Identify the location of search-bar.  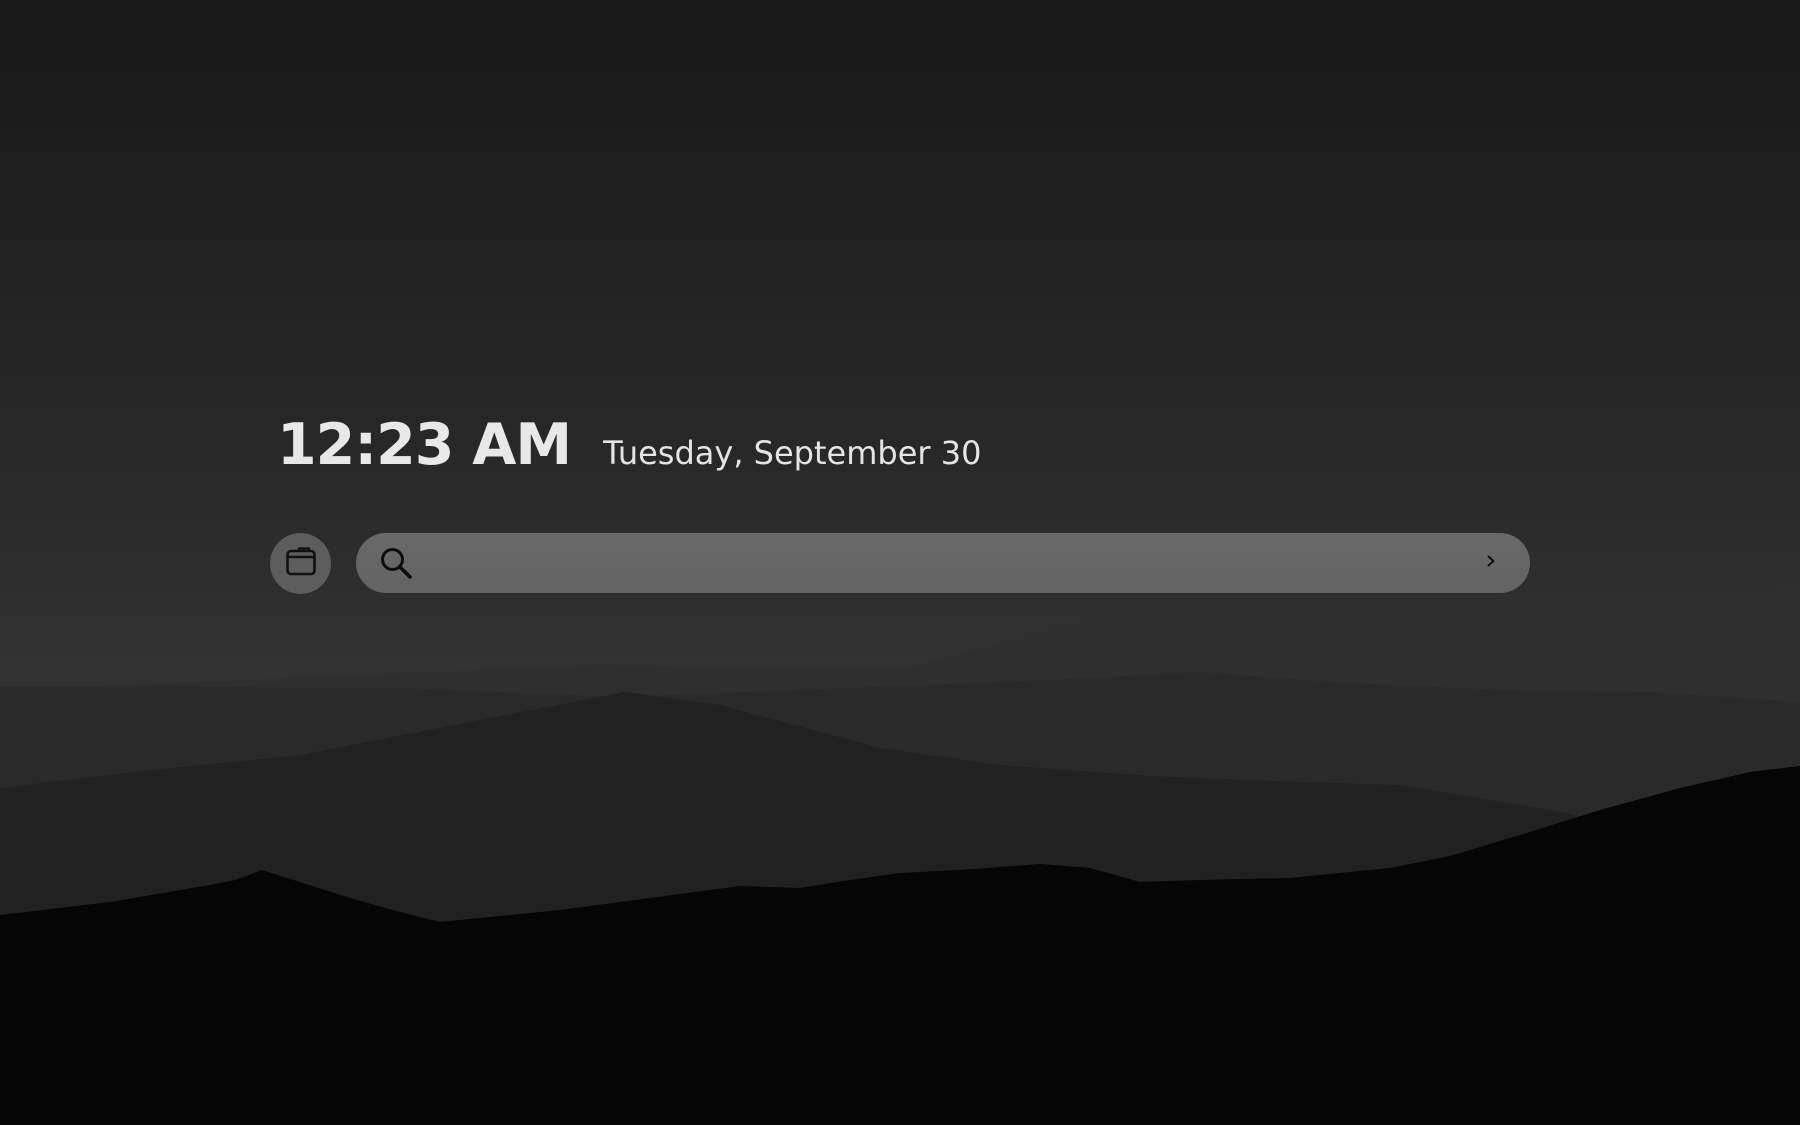
(943, 563).